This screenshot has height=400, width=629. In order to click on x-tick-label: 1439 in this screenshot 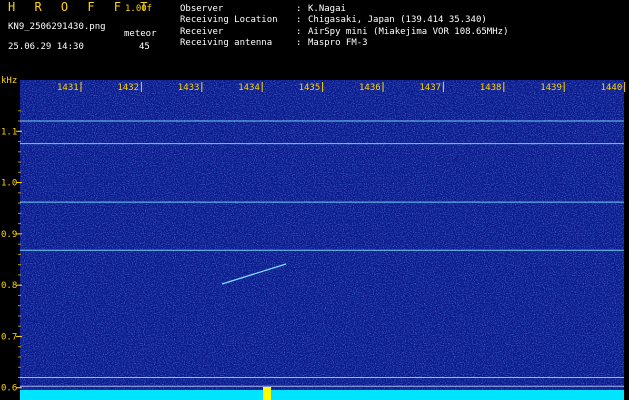, I will do `click(551, 88)`.